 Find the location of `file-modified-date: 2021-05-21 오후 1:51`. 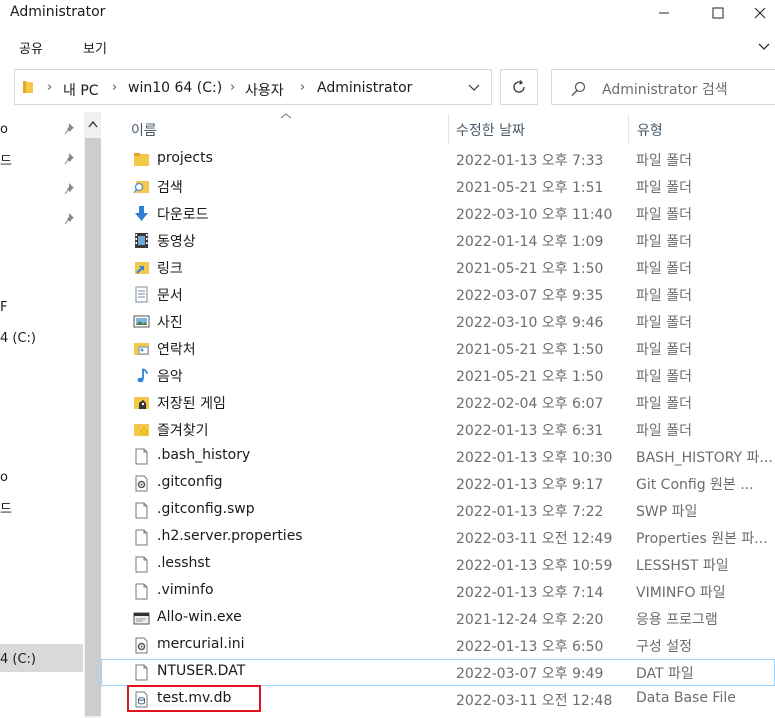

file-modified-date: 2021-05-21 오후 1:51 is located at coordinates (530, 188).